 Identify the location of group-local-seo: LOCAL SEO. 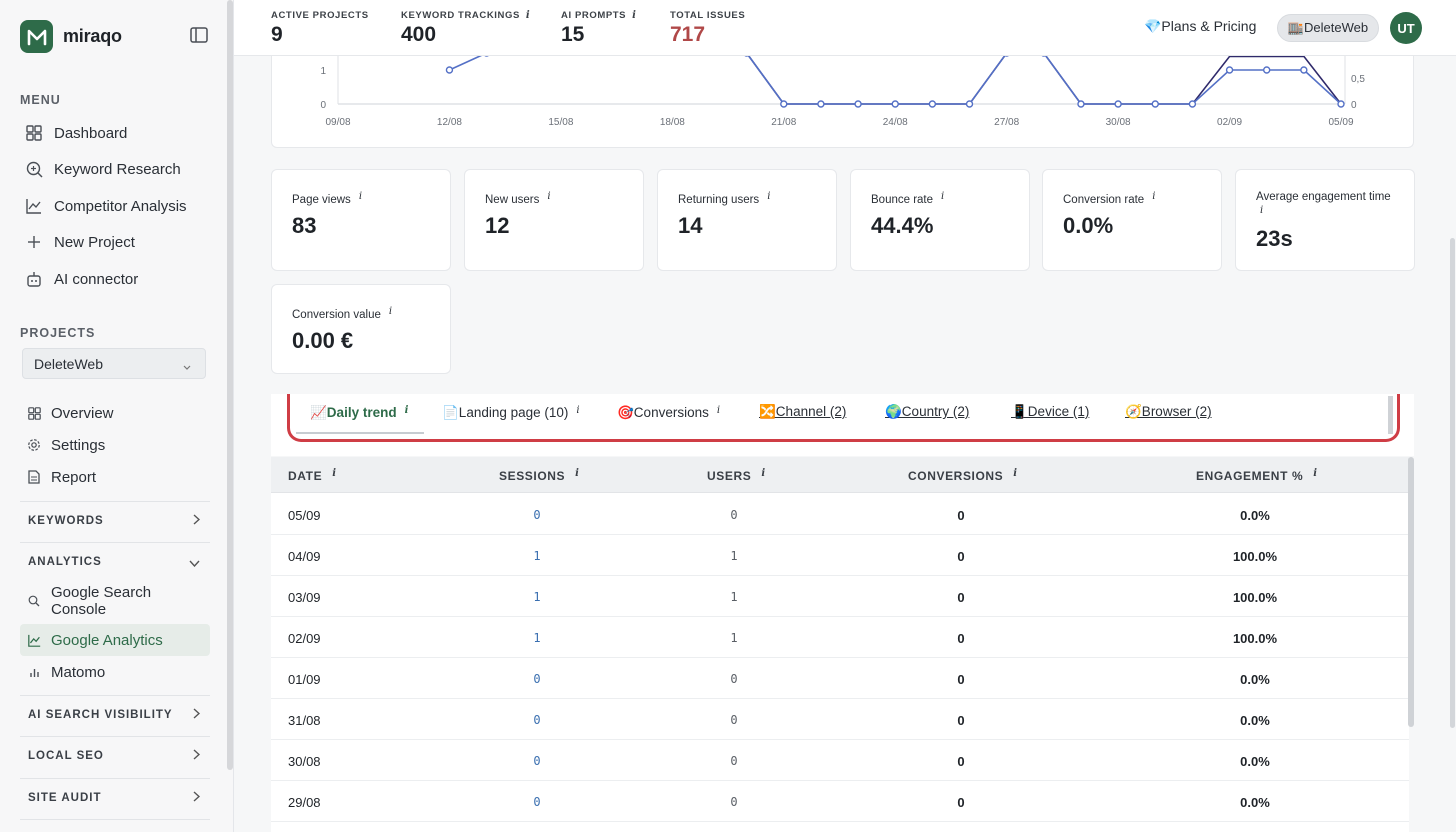
(115, 755).